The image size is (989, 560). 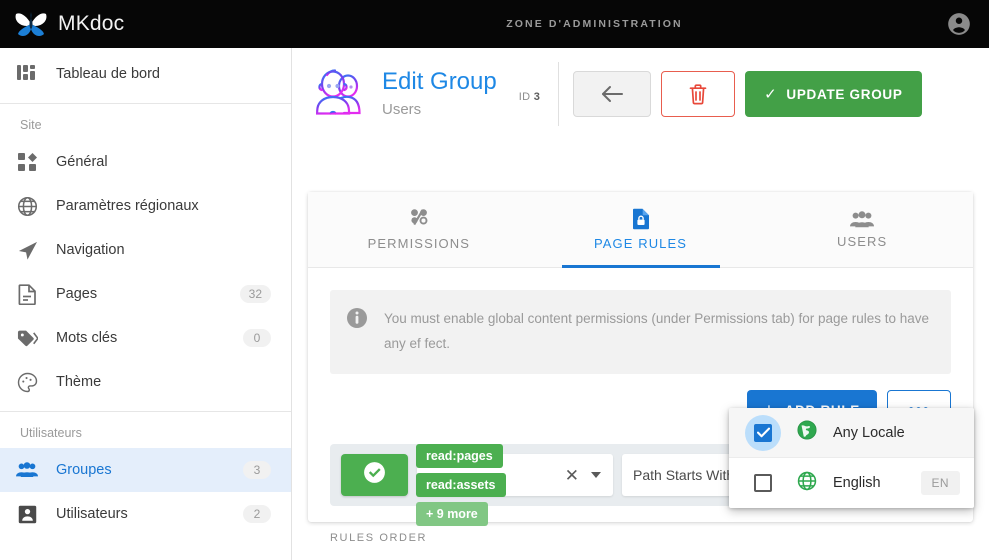 What do you see at coordinates (27, 206) in the screenshot?
I see `globe-icon` at bounding box center [27, 206].